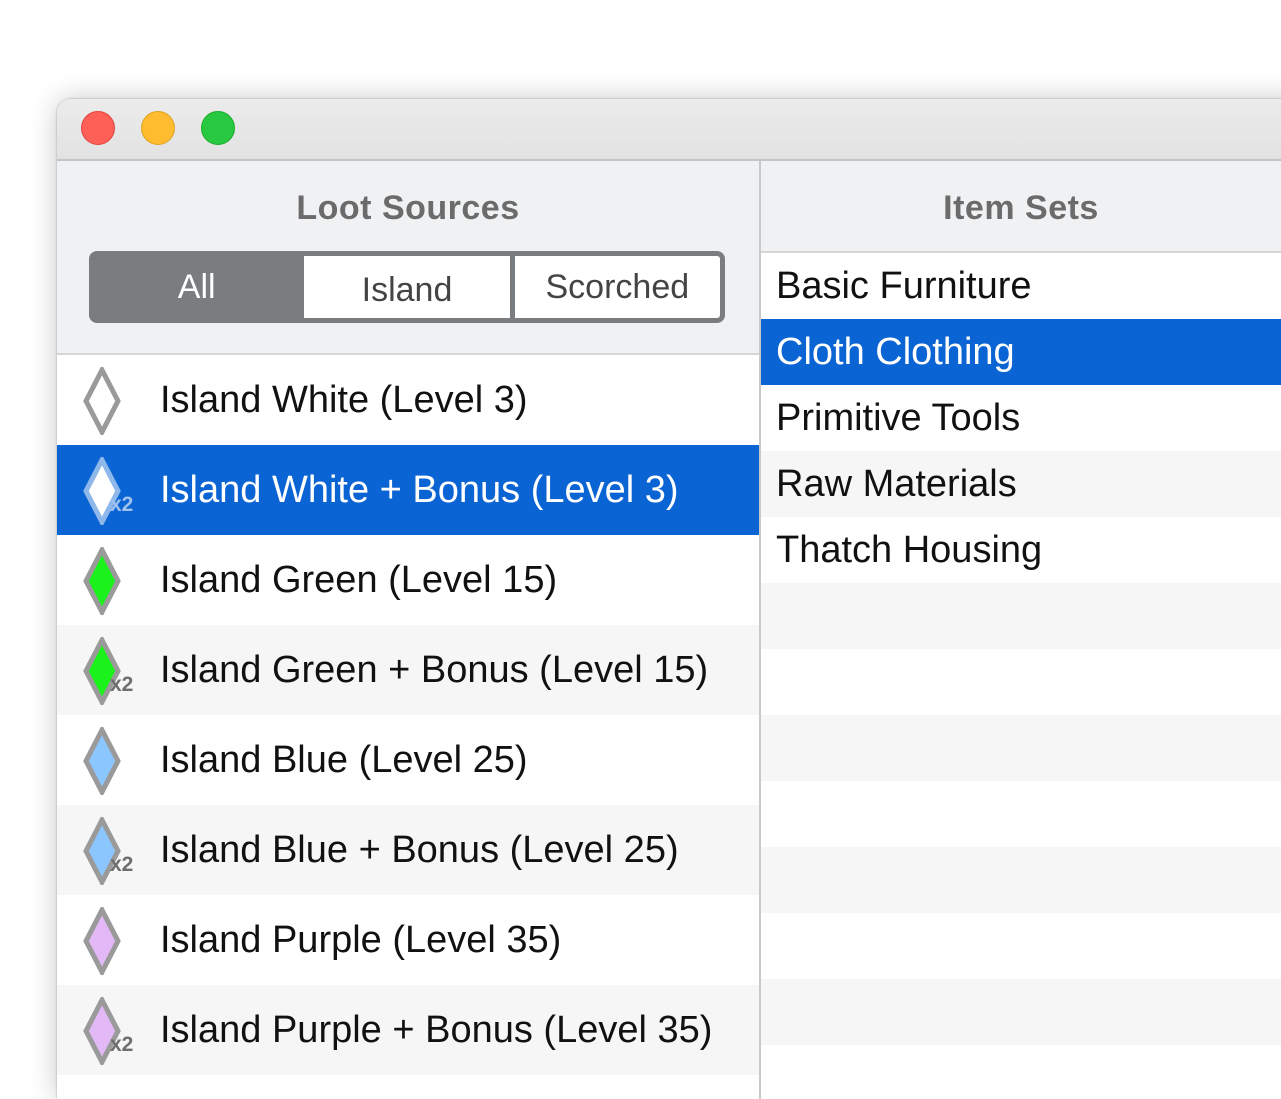 The width and height of the screenshot is (1281, 1099). Describe the element at coordinates (419, 489) in the screenshot. I see `loot-source-label: Island White + Bonus (Level 3)` at that location.